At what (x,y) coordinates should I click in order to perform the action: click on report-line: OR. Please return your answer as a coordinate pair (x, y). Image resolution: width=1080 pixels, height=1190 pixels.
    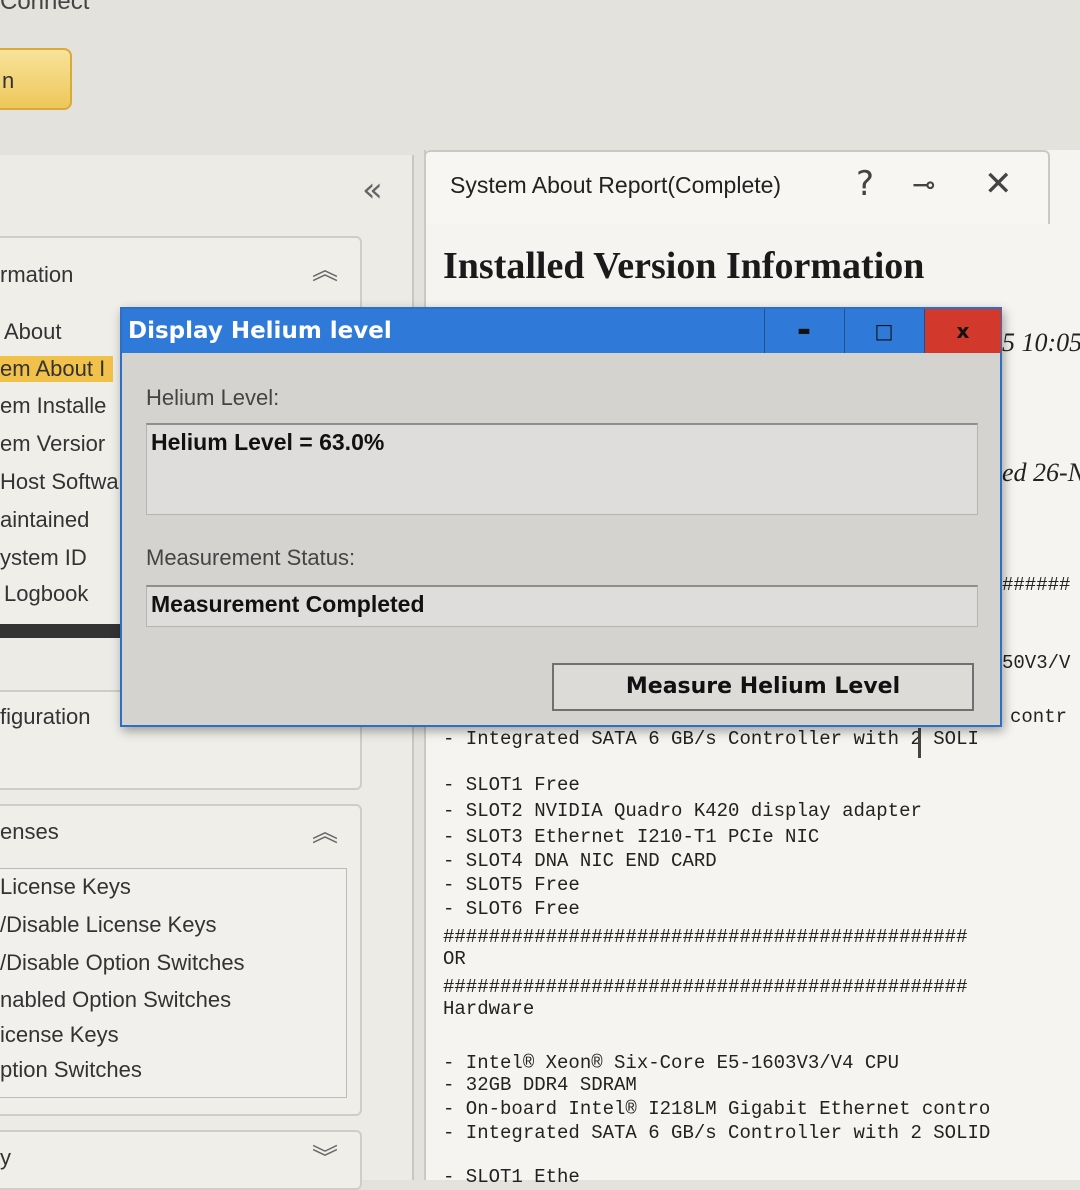
    Looking at the image, I should click on (454, 959).